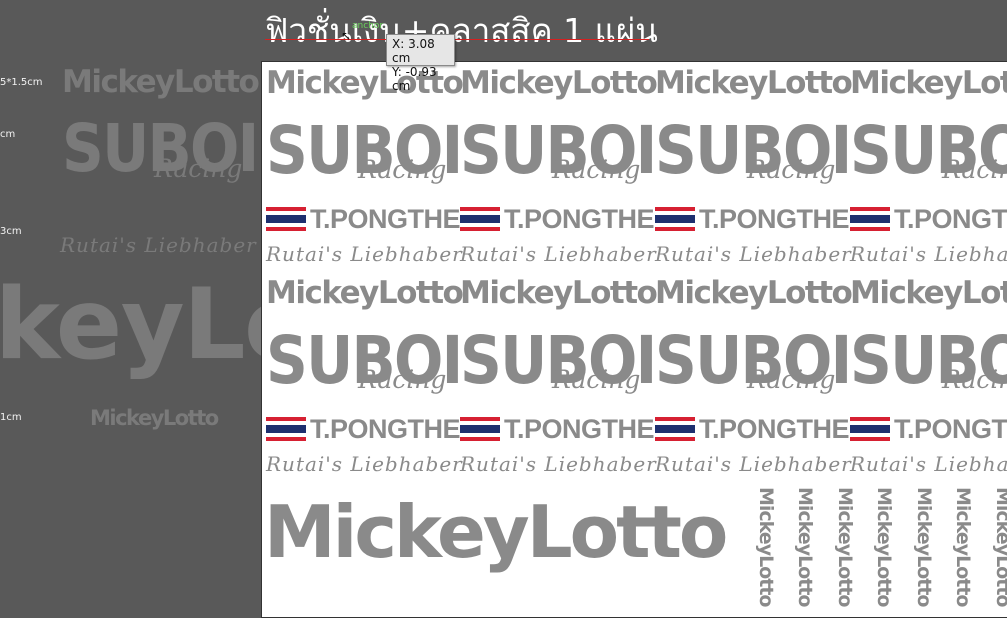 The width and height of the screenshot is (1007, 618). I want to click on pasteboard-racing-text: Racing, so click(198, 168).